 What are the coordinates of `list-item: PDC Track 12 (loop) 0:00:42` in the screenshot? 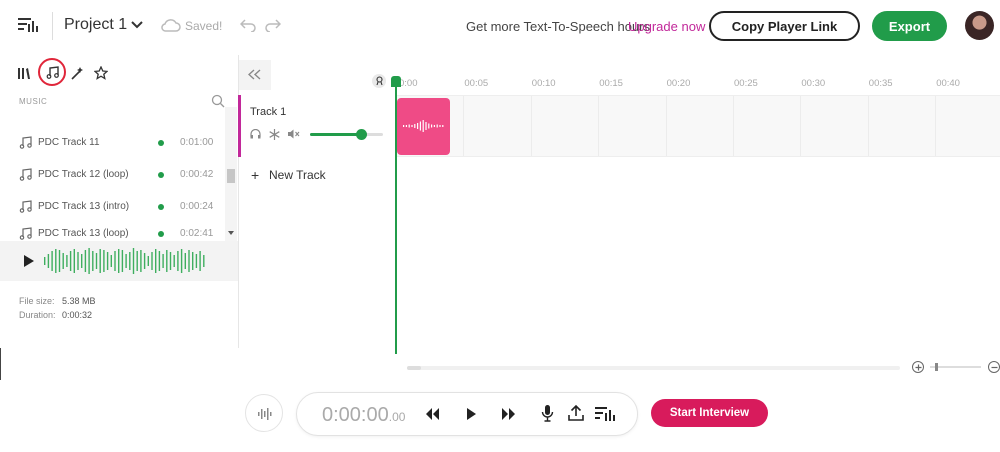 It's located at (112, 175).